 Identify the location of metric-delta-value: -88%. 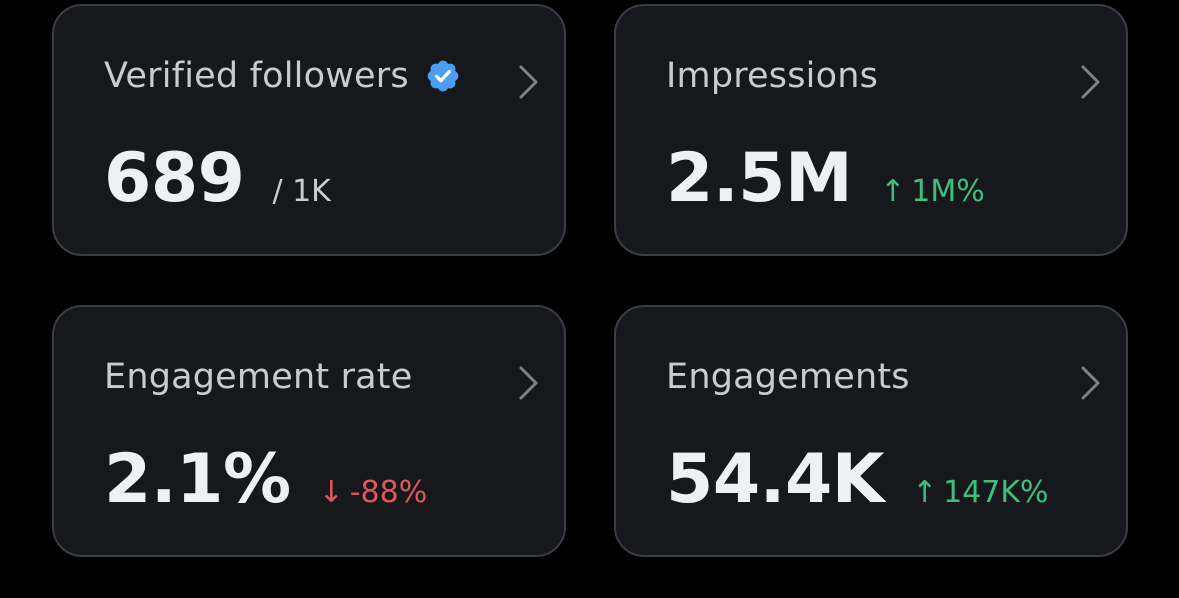
(388, 492).